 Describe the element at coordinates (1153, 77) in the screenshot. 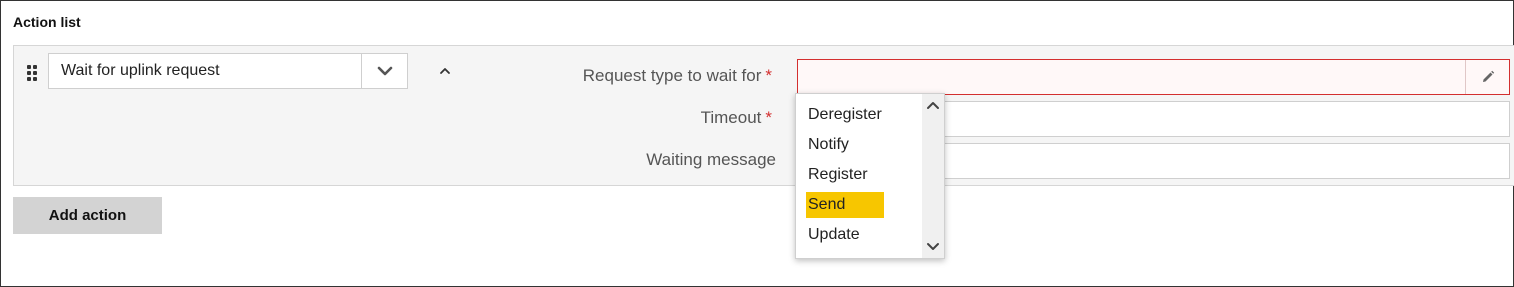

I see `request-type-input` at that location.